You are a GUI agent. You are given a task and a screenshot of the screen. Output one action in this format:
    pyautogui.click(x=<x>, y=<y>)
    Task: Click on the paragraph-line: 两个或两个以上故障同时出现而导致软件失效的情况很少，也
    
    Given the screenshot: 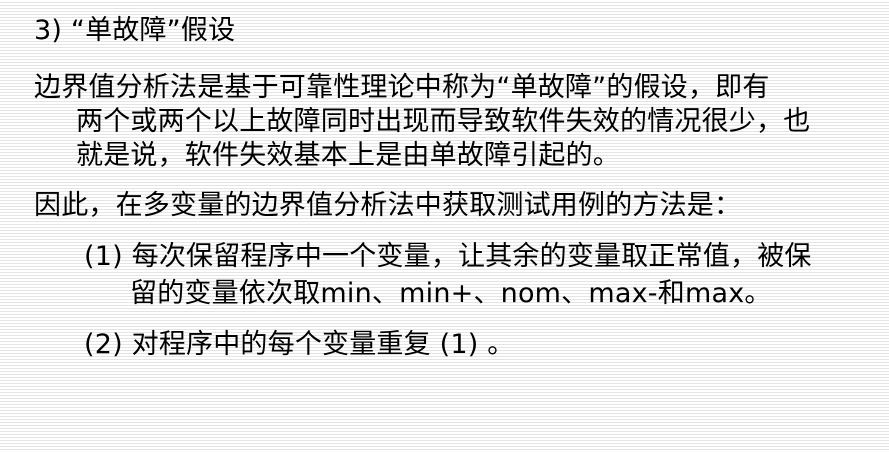 What is the action you would take?
    pyautogui.click(x=443, y=121)
    